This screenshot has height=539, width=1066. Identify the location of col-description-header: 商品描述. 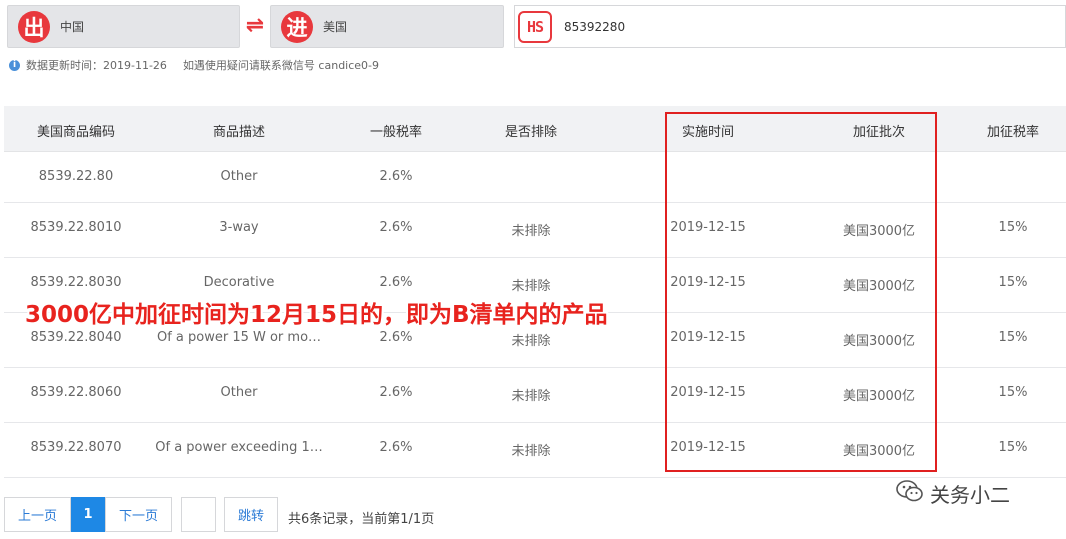
(239, 132).